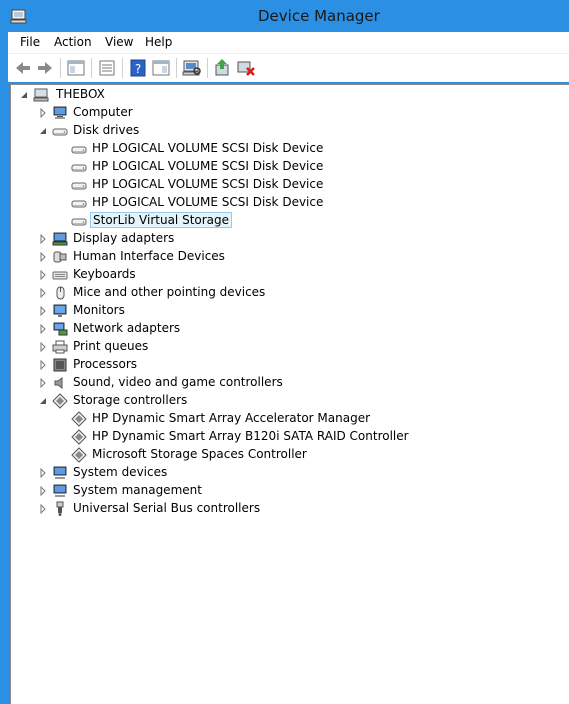  Describe the element at coordinates (60, 257) in the screenshot. I see `hid-icon` at that location.